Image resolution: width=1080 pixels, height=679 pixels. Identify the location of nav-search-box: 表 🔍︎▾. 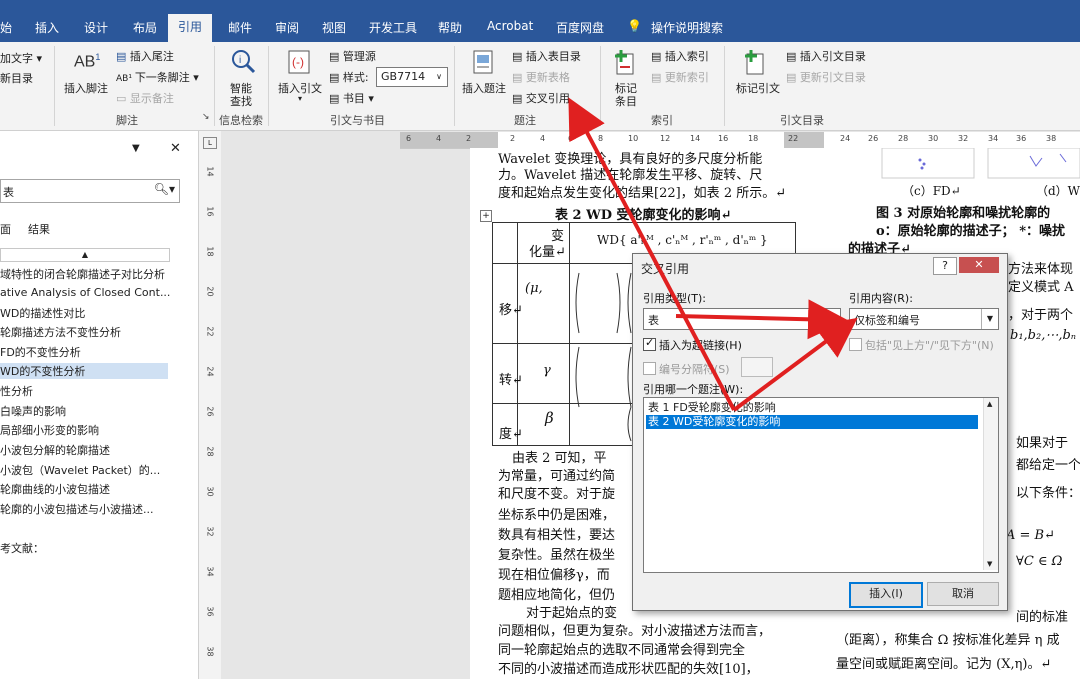
(90, 191).